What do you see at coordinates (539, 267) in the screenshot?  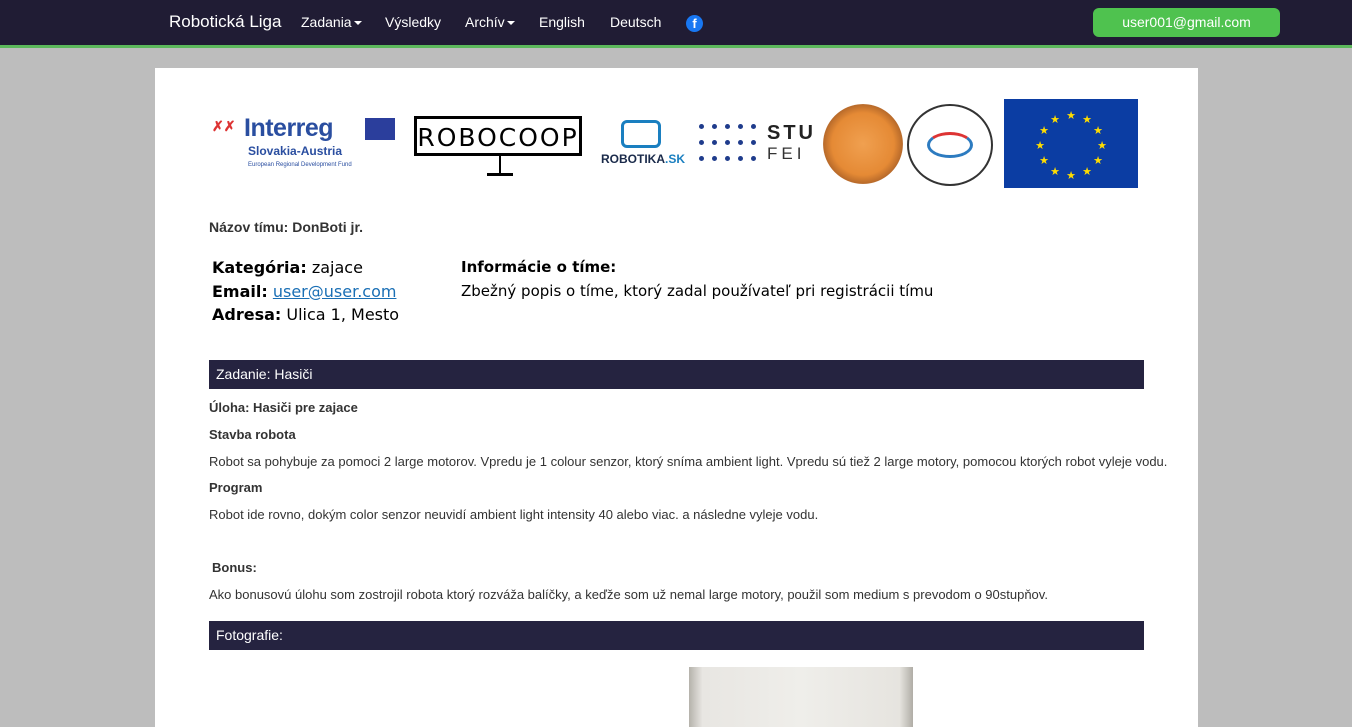 I see `team-info-label: Informácie o tíme:` at bounding box center [539, 267].